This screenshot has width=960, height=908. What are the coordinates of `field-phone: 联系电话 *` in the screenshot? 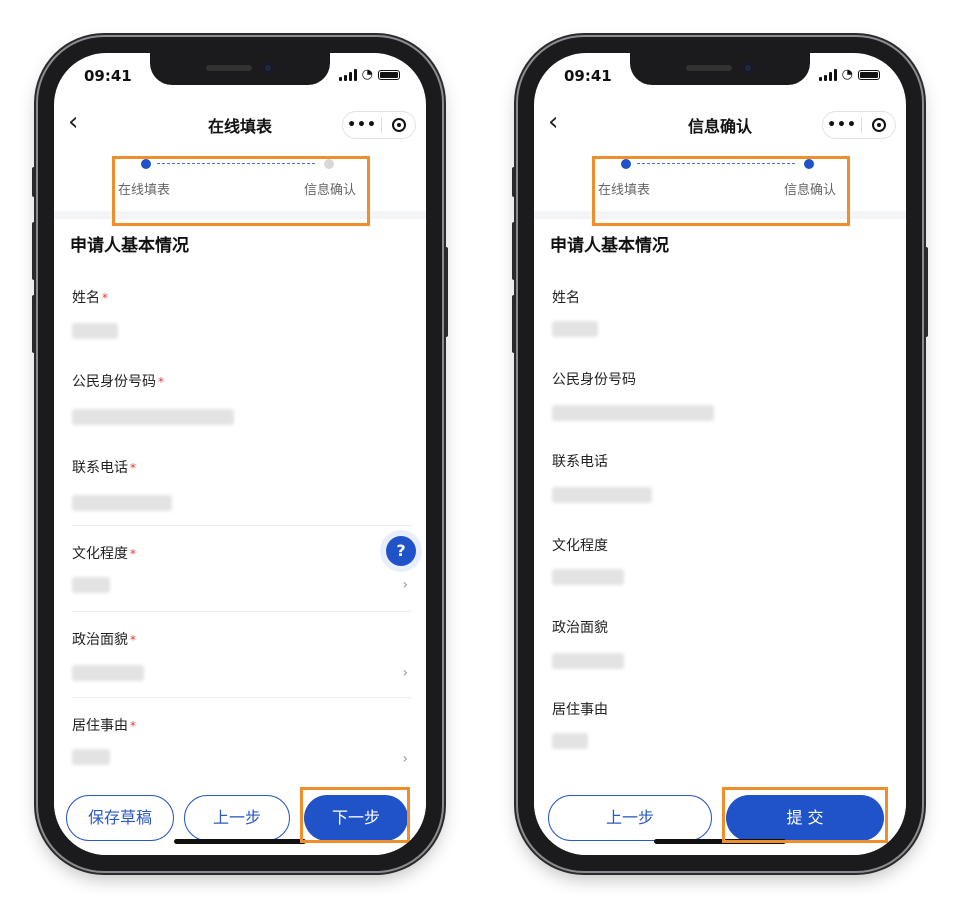 It's located at (242, 489).